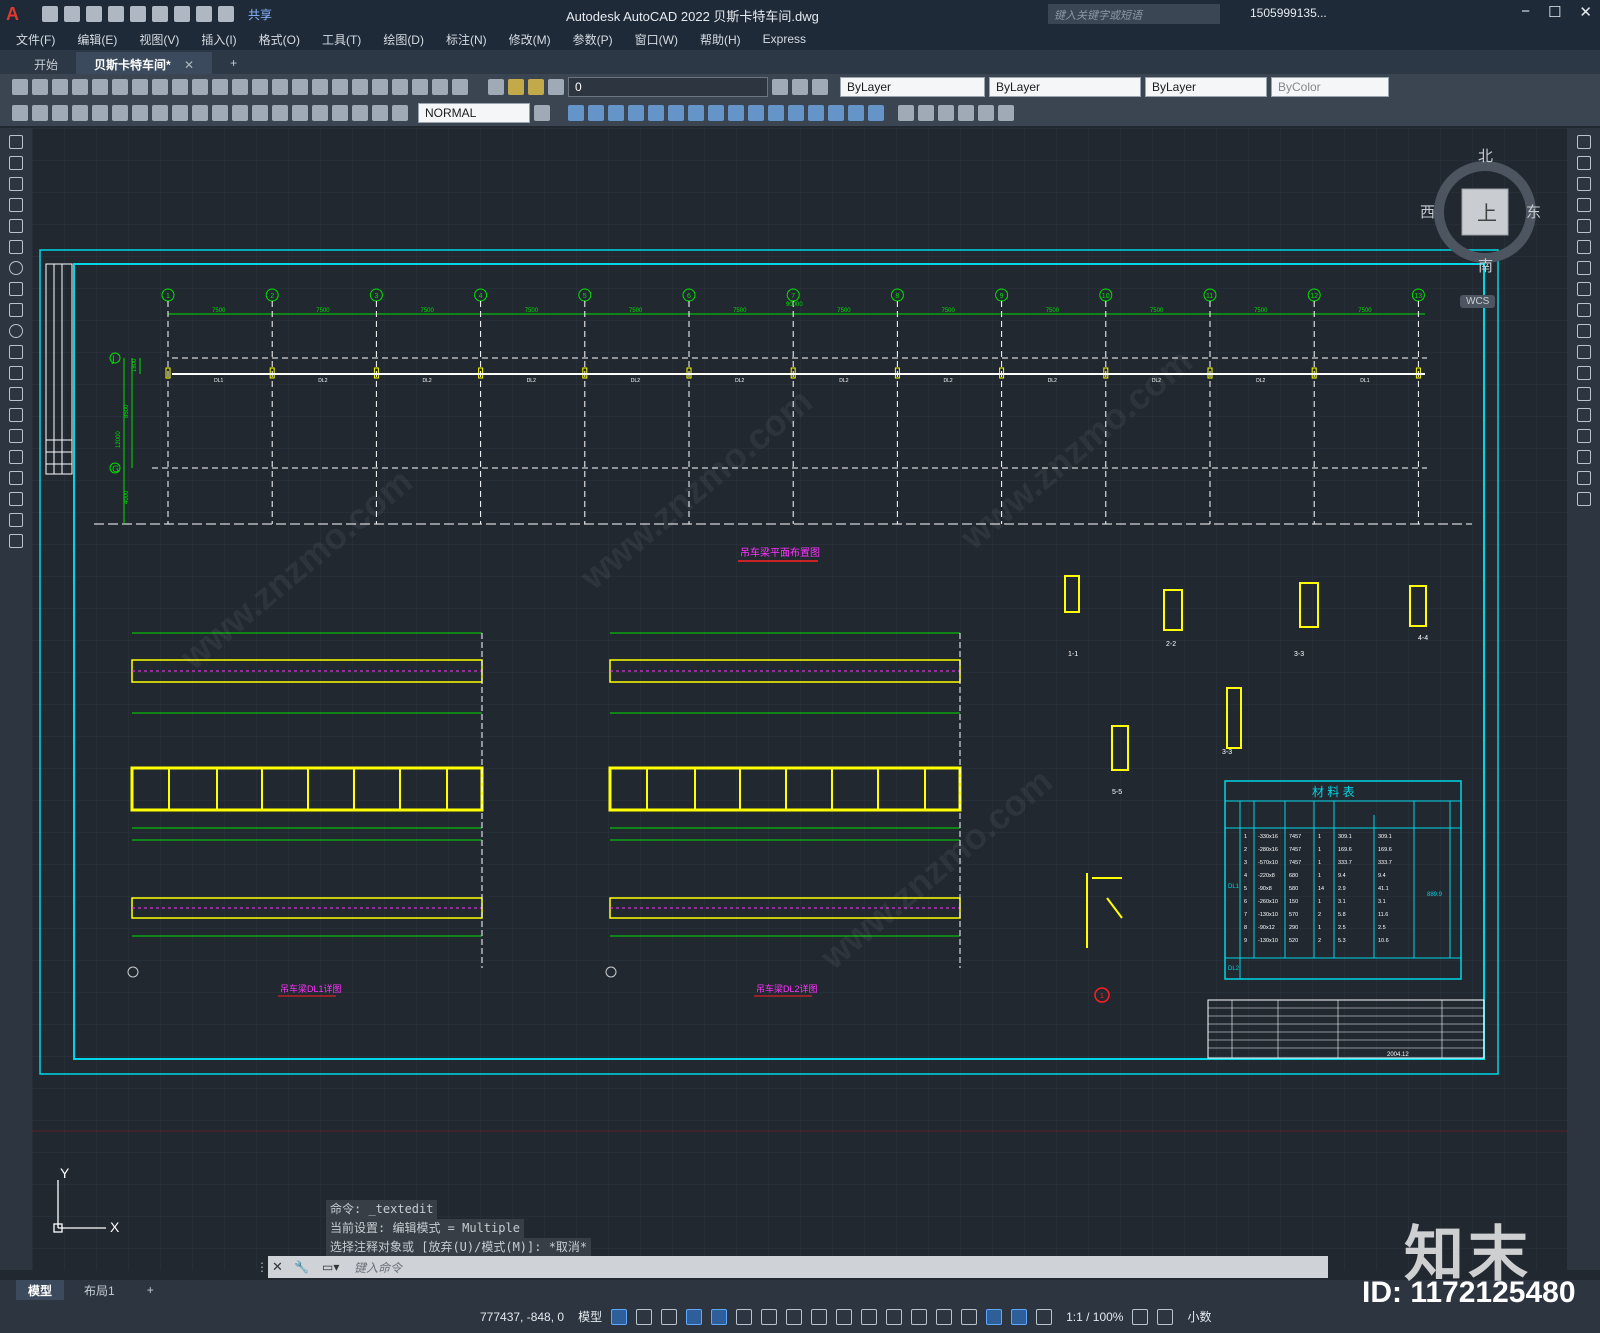  What do you see at coordinates (1330, 87) in the screenshot?
I see `plotstyle-dropdown: ByColor` at bounding box center [1330, 87].